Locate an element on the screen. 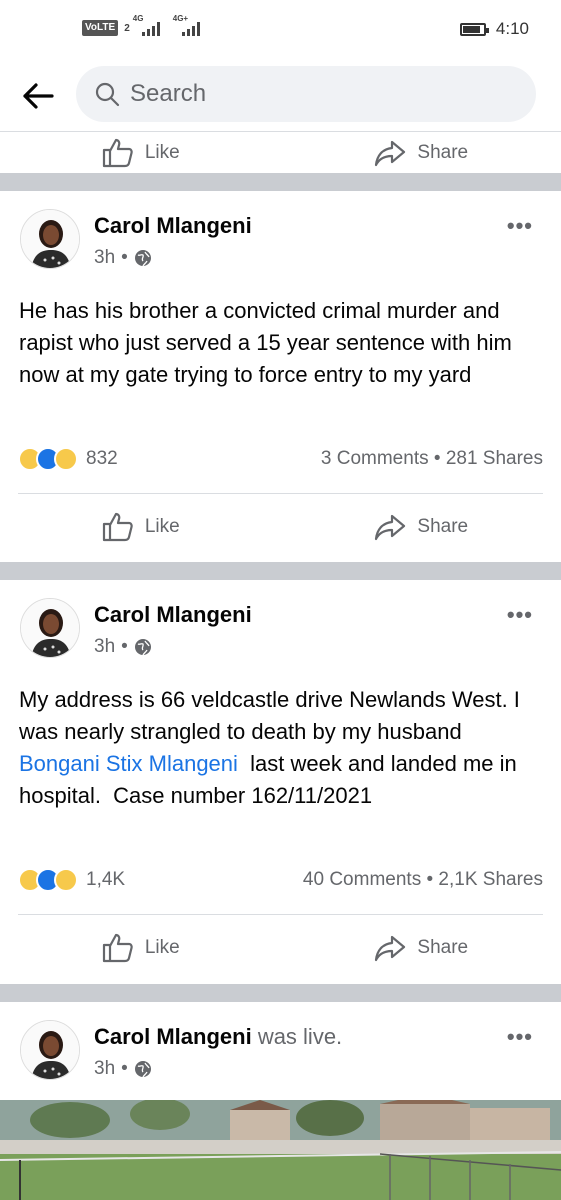 This screenshot has height=1200, width=561. reactions-summary: 1,4K is located at coordinates (71, 880).